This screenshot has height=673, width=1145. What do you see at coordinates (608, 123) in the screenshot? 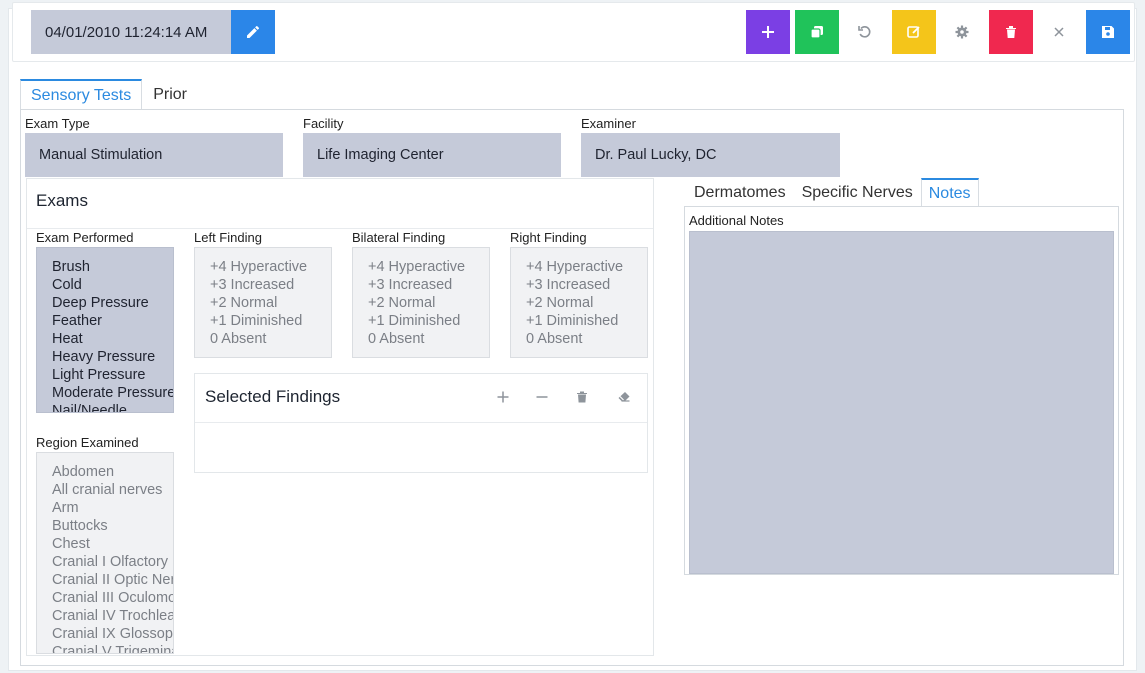
I see `examiner-label: Examiner` at bounding box center [608, 123].